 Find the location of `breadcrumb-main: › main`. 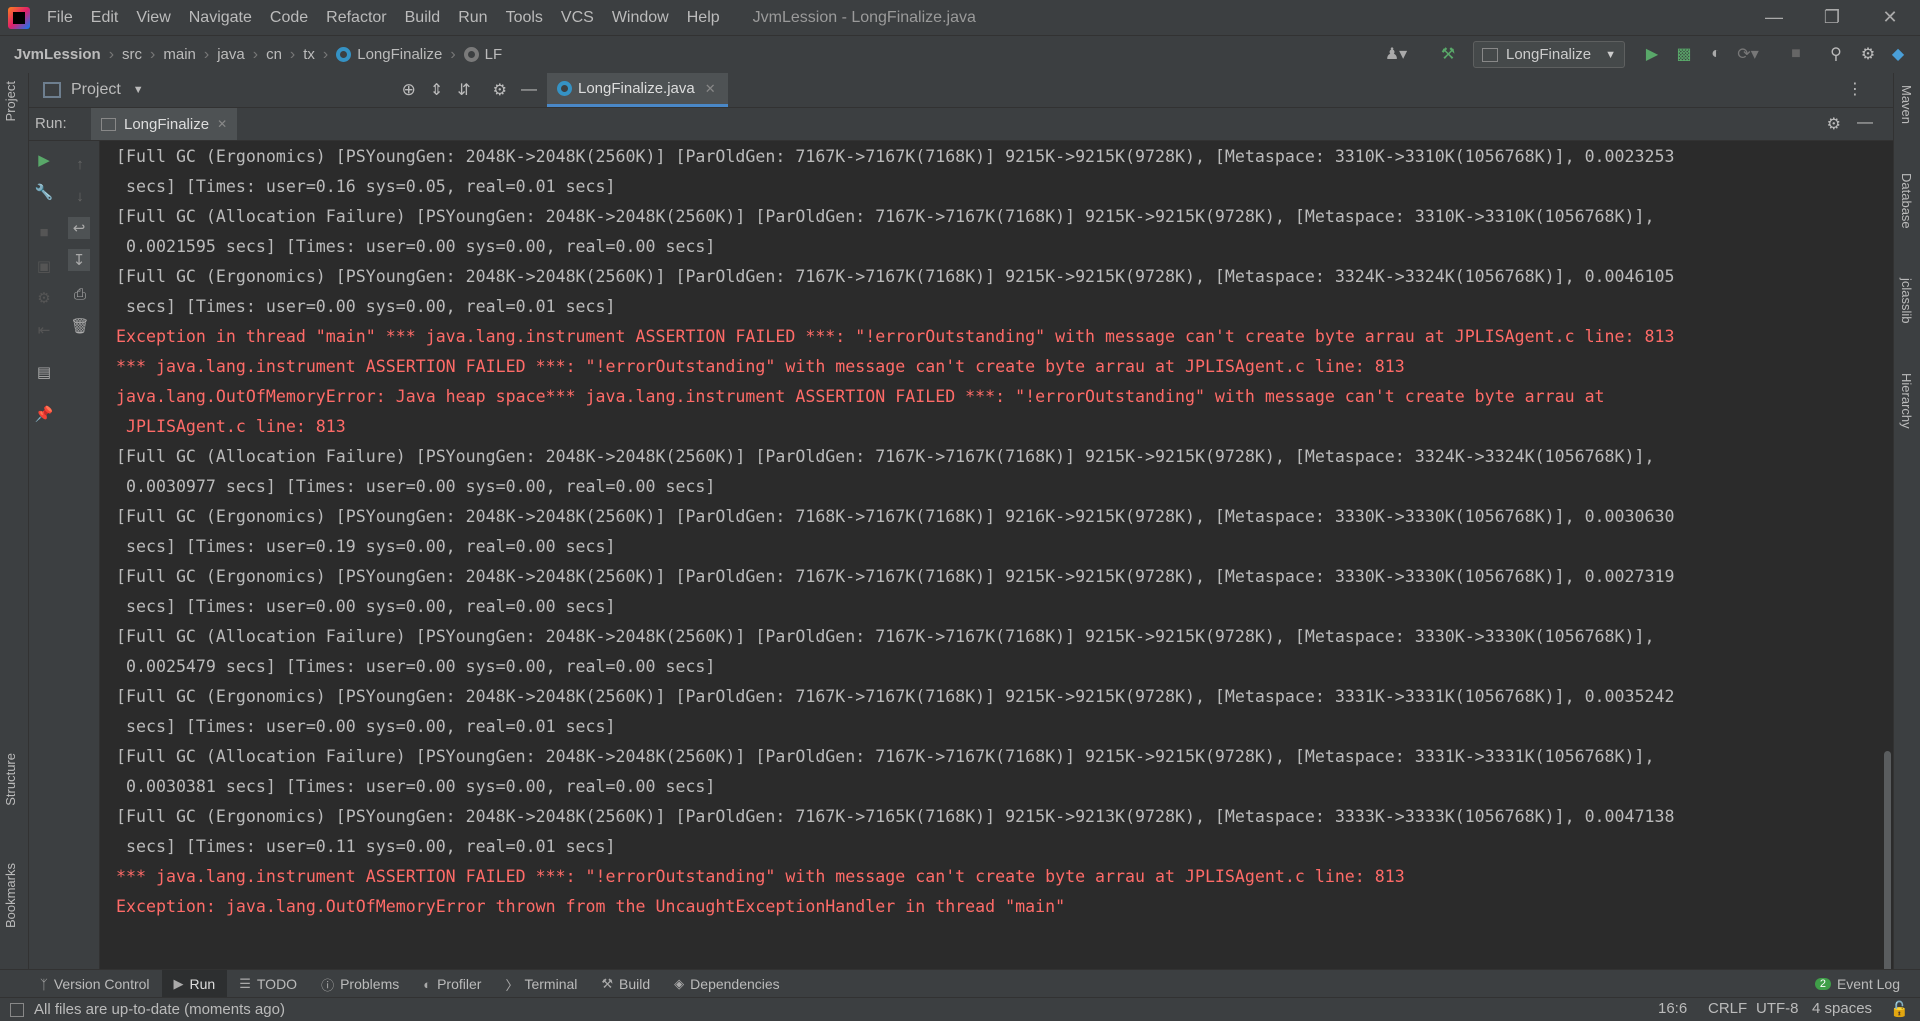

breadcrumb-main: › main is located at coordinates (169, 55).